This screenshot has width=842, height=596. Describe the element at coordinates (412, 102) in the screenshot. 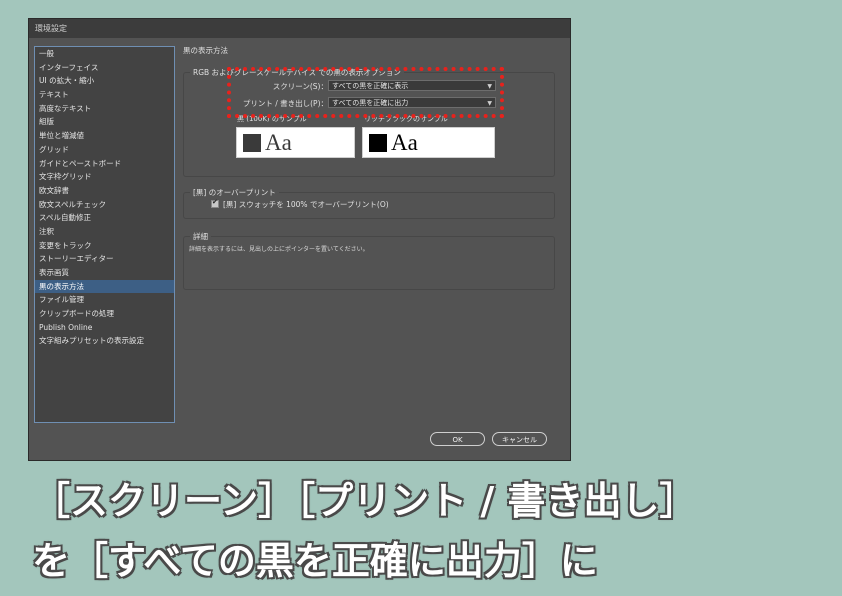

I see `print-export-select: すべての黒を正確に出力 ▼` at that location.